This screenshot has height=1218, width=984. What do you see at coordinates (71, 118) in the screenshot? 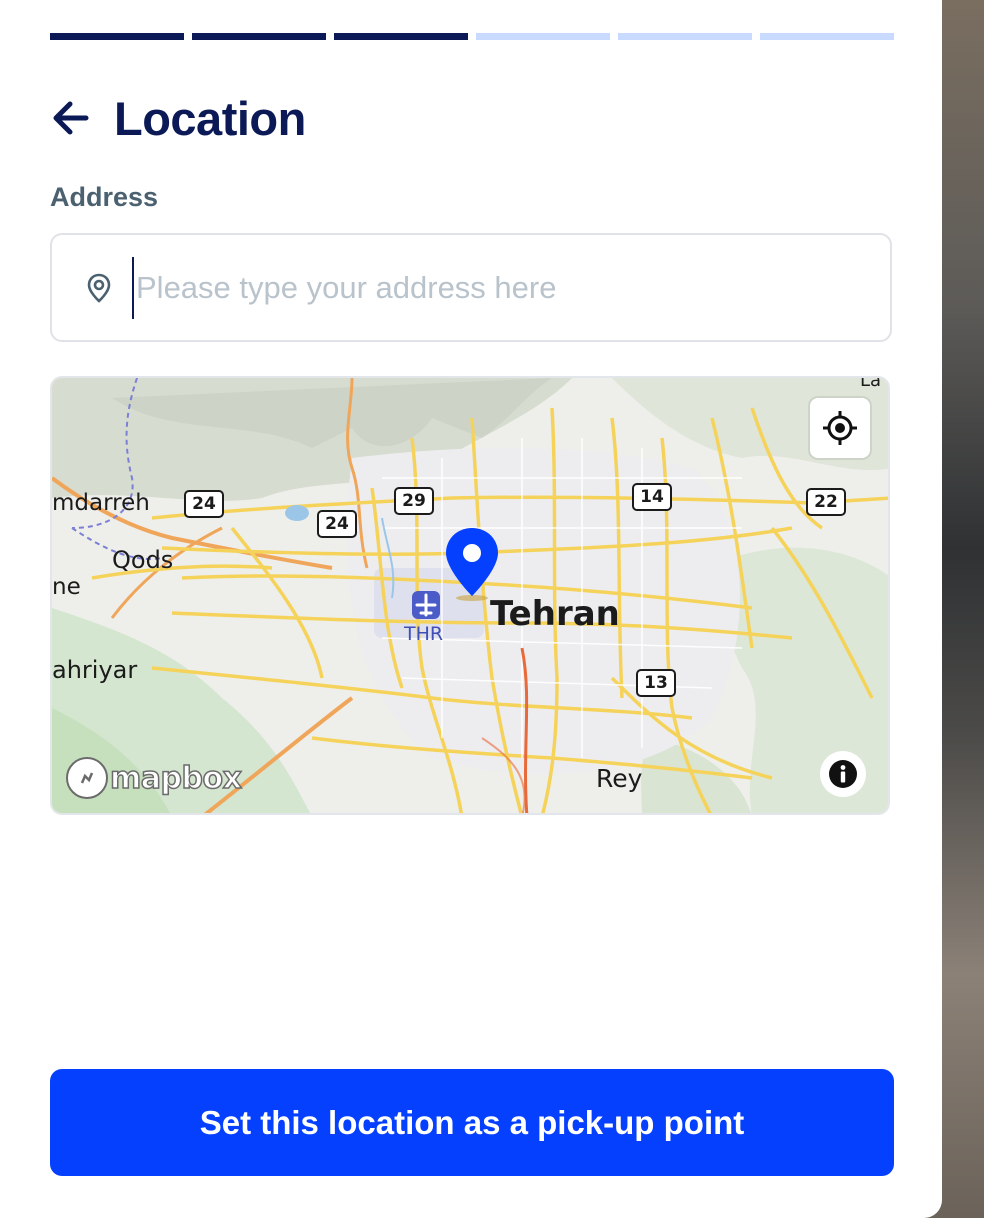
I see `arrow-left-icon` at bounding box center [71, 118].